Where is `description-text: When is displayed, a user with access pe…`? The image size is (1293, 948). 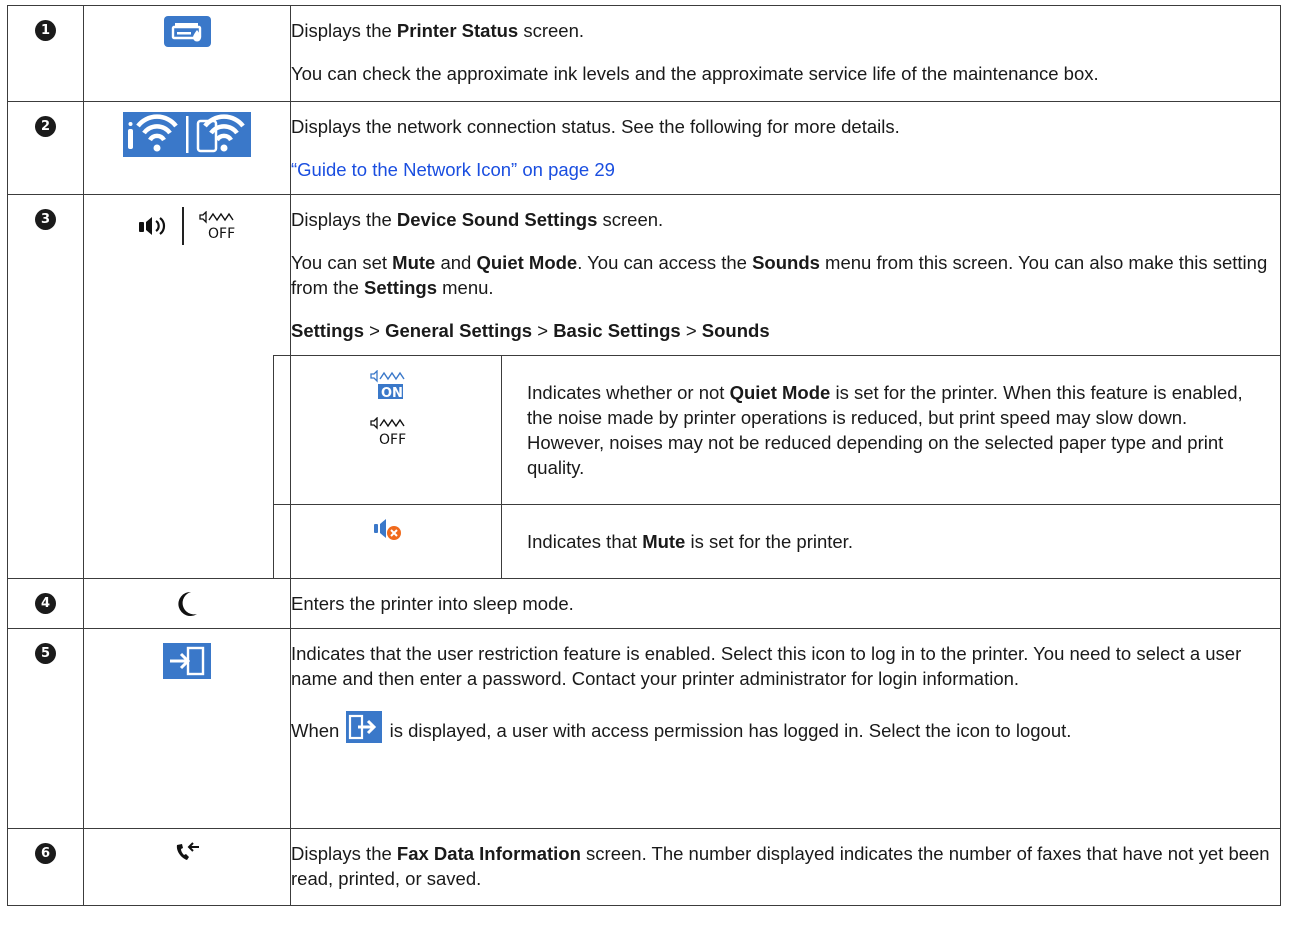
description-text: When is displayed, a user with access pe… is located at coordinates (785, 727).